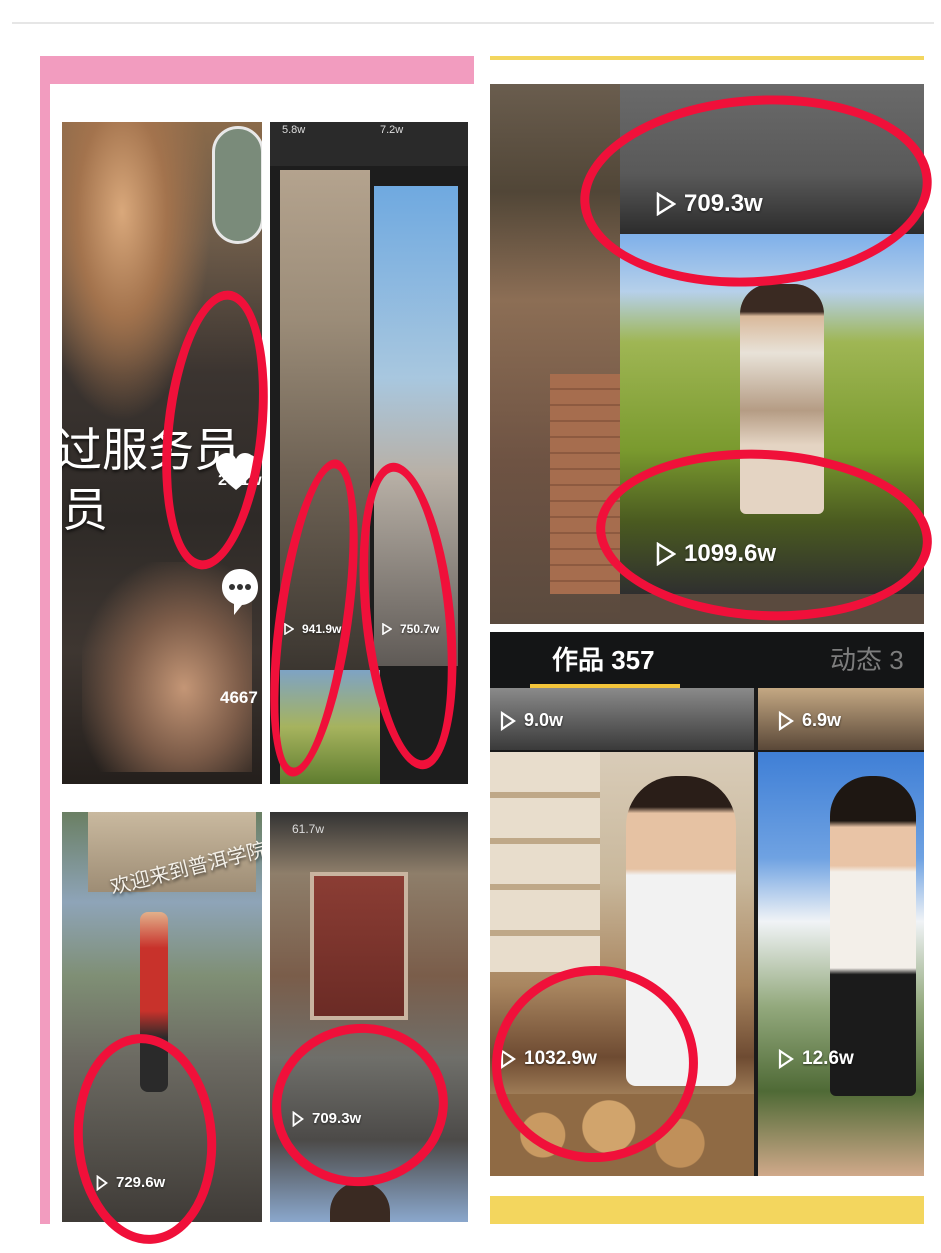 This screenshot has height=1253, width=941. Describe the element at coordinates (707, 58) in the screenshot. I see `right-panel-gold-line` at that location.